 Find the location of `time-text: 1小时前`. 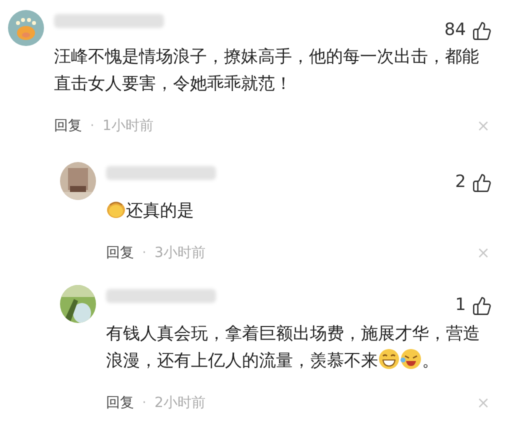

time-text: 1小时前 is located at coordinates (128, 126).